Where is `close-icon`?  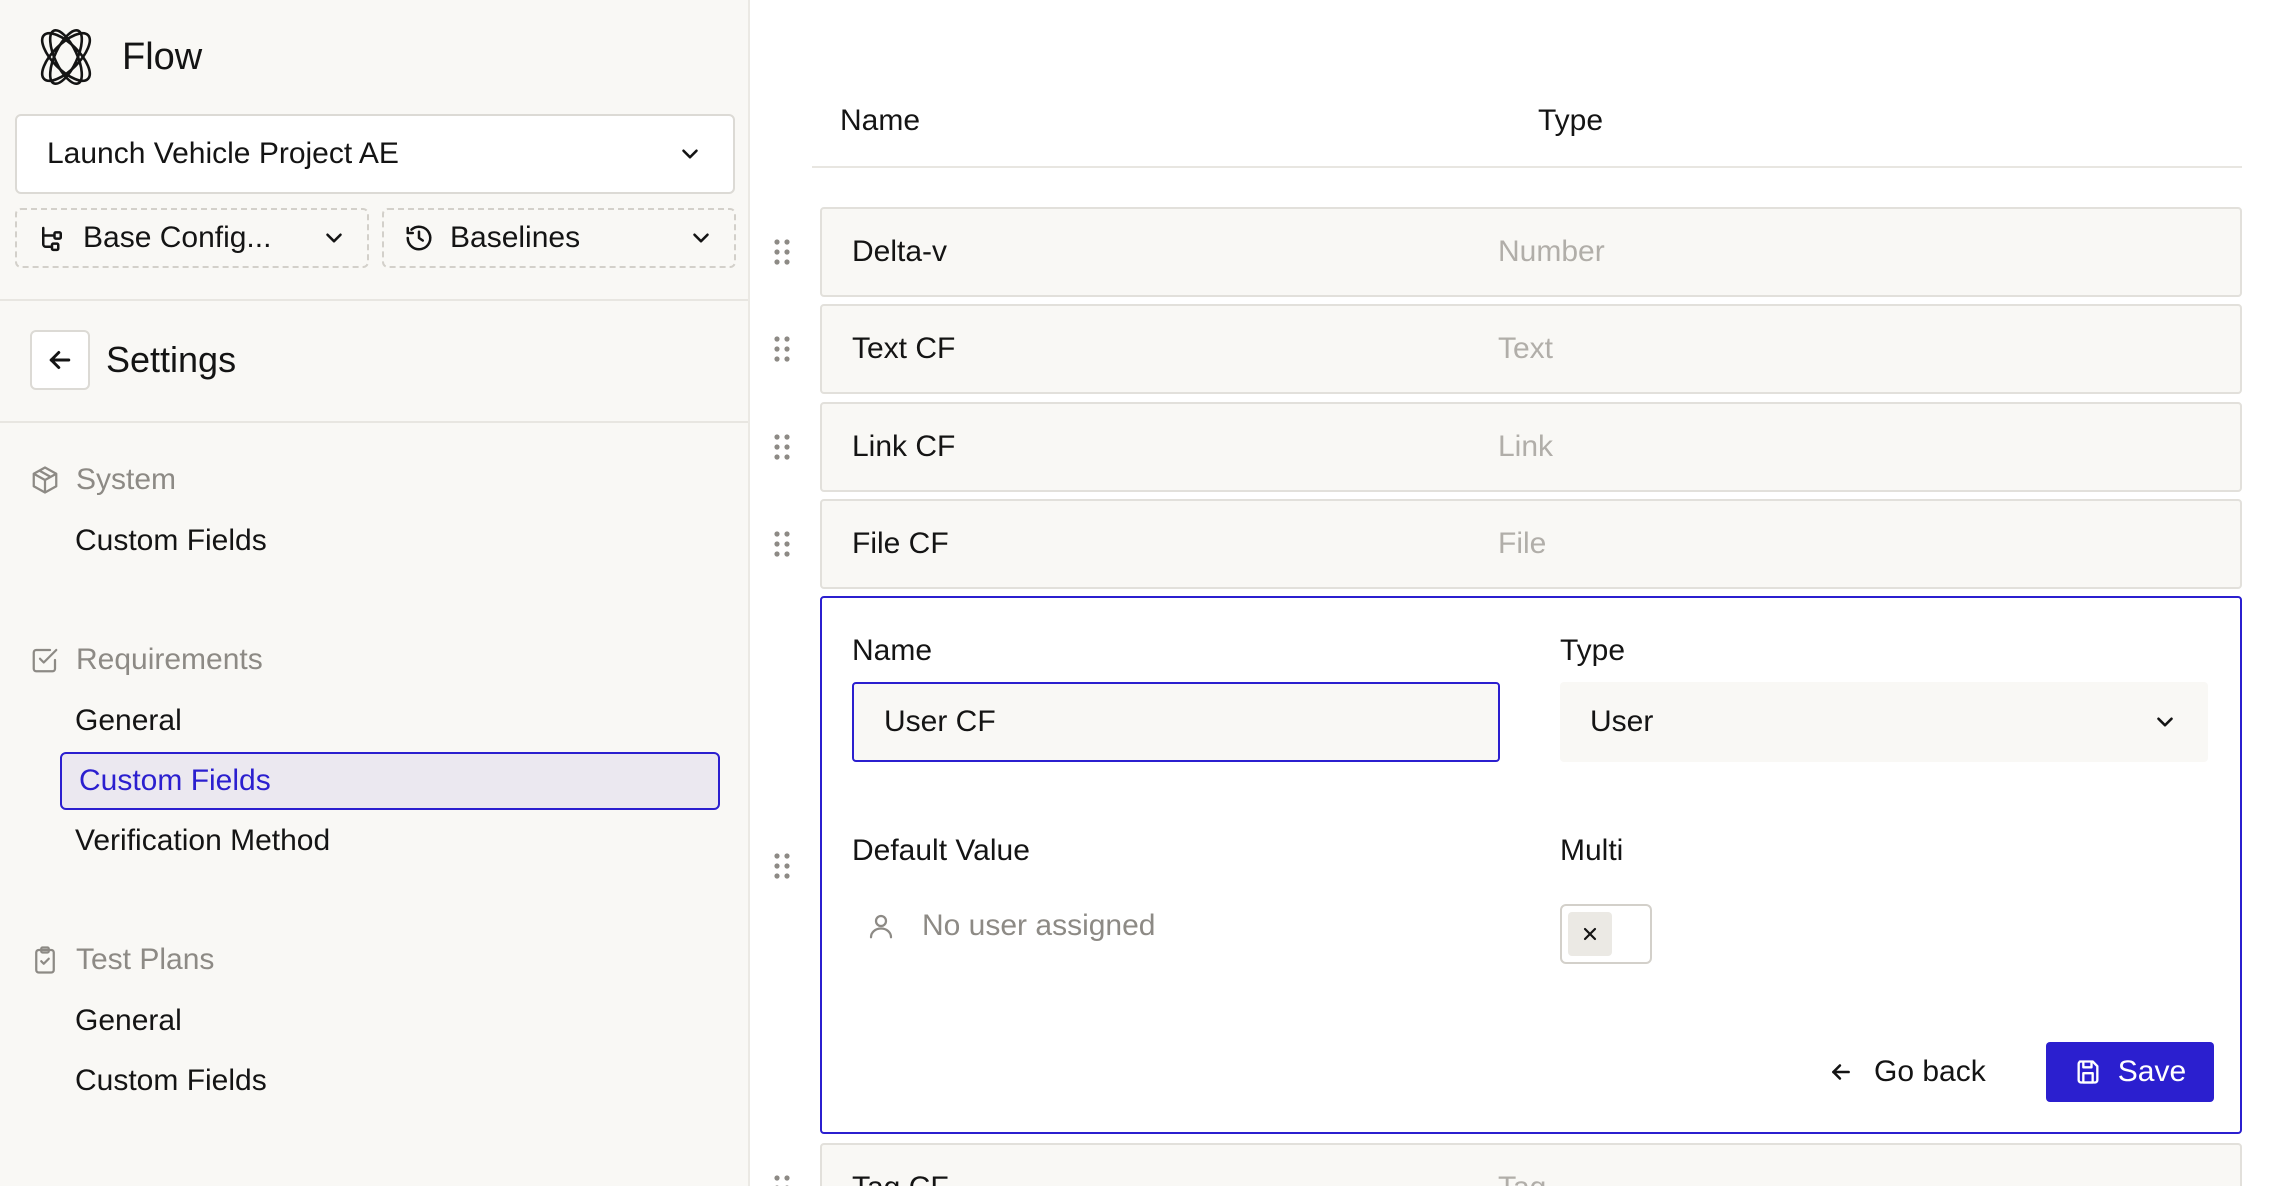 close-icon is located at coordinates (1590, 934).